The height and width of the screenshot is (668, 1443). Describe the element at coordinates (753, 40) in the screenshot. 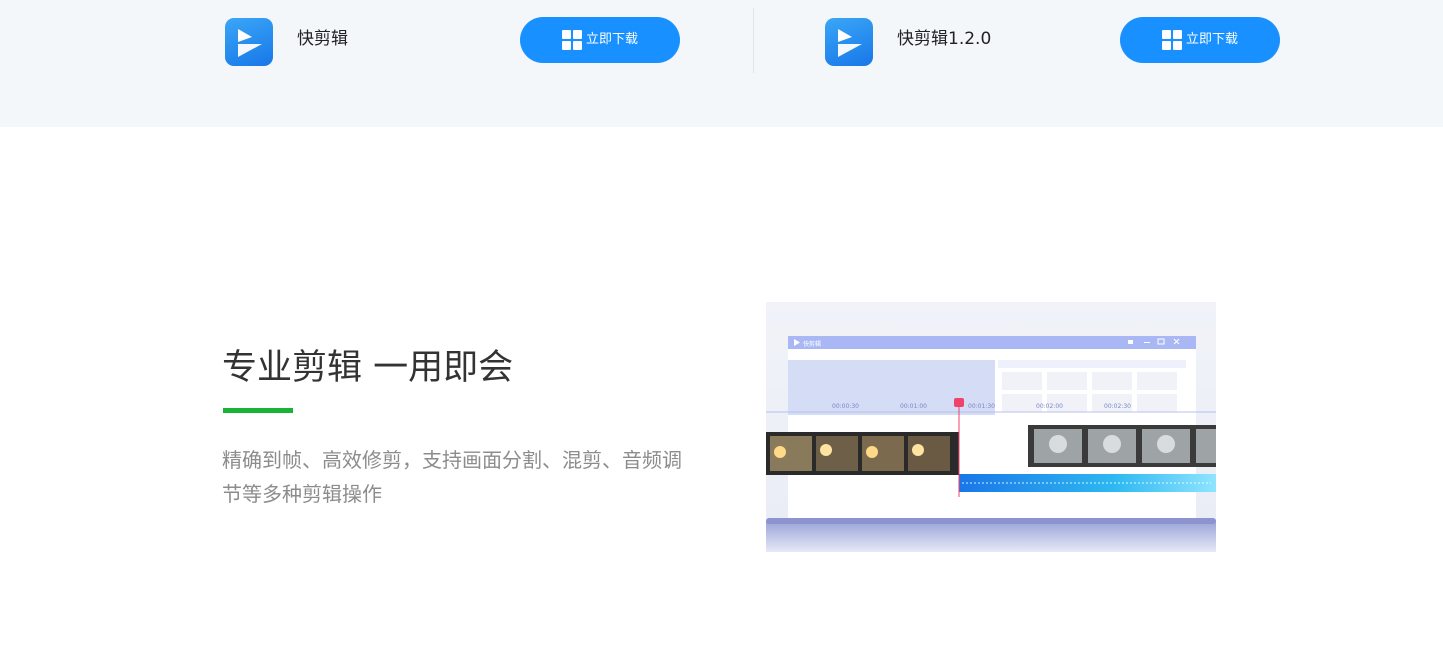

I see `divider` at that location.